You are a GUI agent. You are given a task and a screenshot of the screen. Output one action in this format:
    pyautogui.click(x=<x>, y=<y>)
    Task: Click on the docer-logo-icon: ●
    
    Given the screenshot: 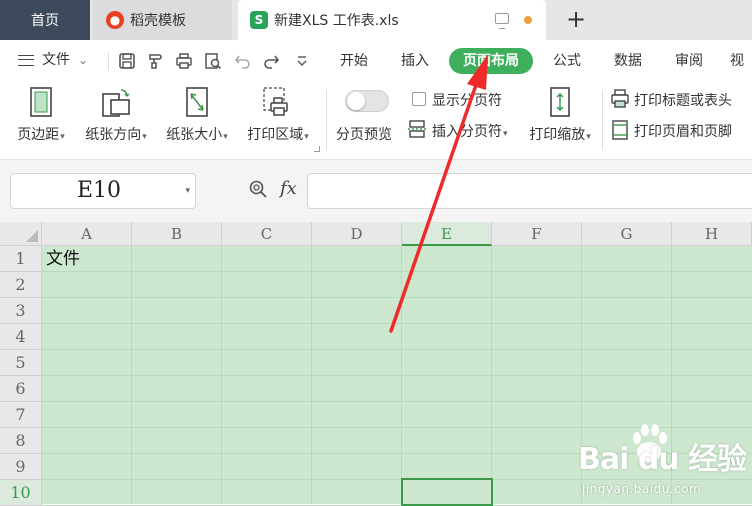 What is the action you would take?
    pyautogui.click(x=115, y=20)
    